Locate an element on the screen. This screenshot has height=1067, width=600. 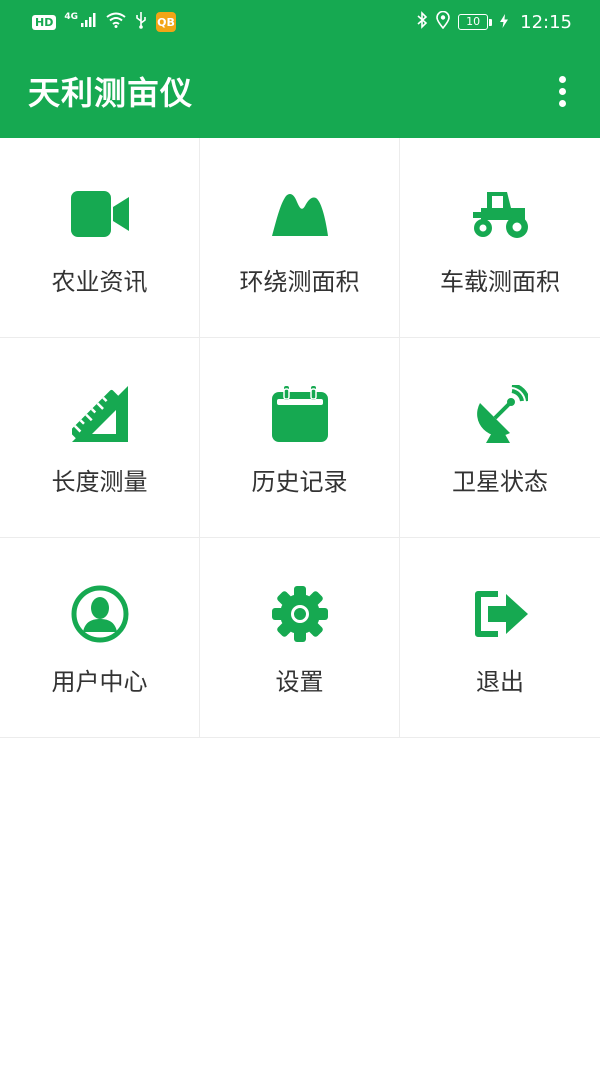
app-bar: 天利测亩仪 is located at coordinates (300, 91).